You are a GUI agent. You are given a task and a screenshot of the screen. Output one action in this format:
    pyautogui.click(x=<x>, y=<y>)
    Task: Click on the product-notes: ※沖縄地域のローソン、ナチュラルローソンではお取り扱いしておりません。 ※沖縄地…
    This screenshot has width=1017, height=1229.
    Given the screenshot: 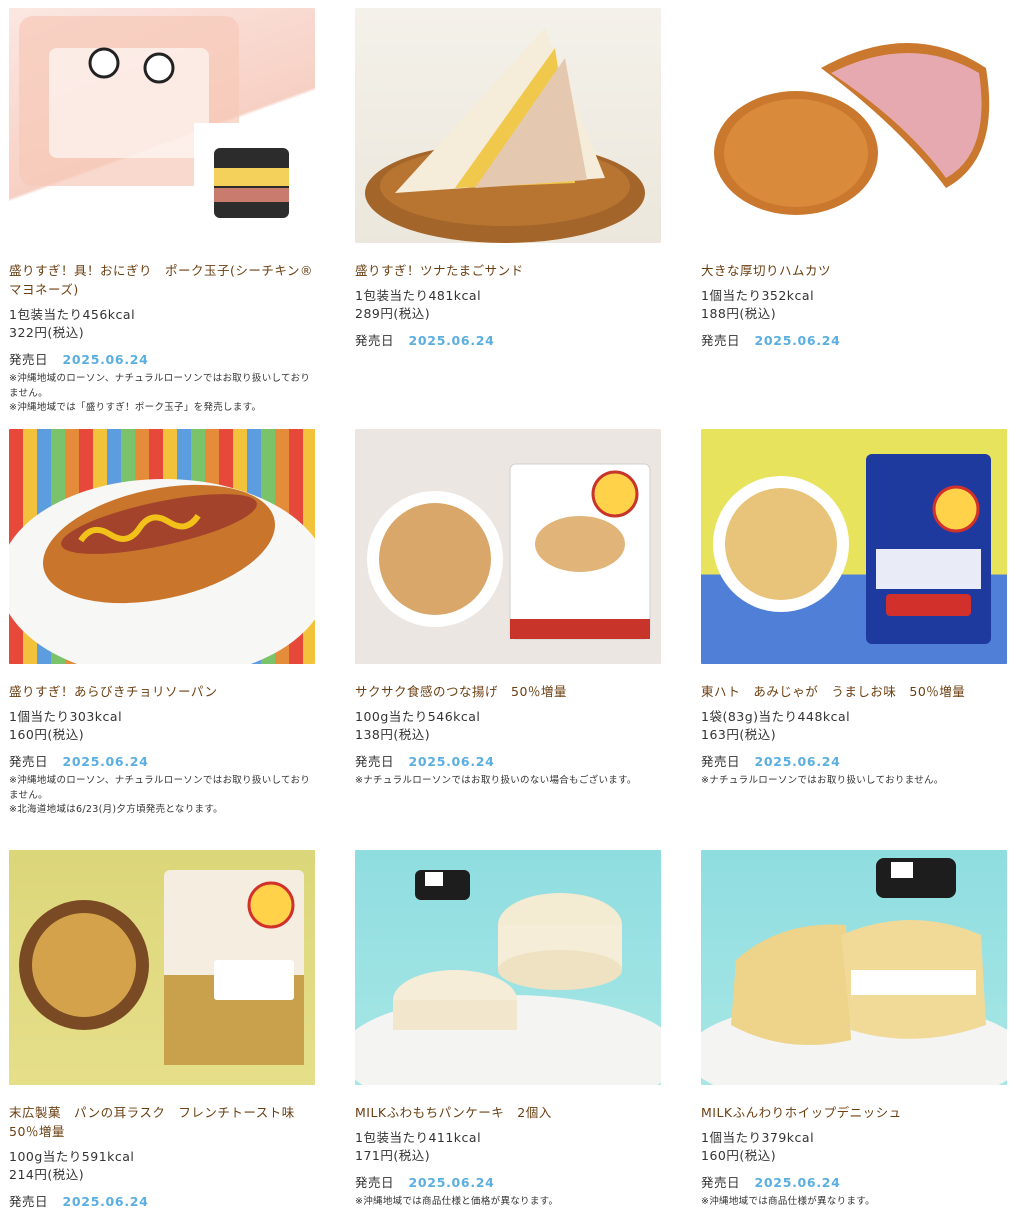 What is the action you would take?
    pyautogui.click(x=162, y=394)
    